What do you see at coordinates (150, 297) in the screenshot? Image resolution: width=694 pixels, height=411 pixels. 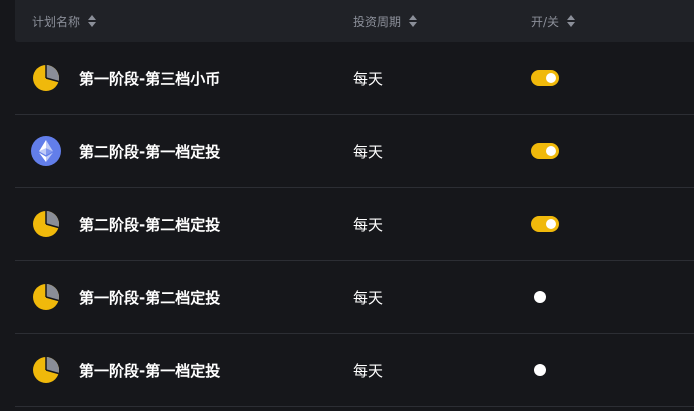 I see `plan-name: 第一阶段-第二档定投` at bounding box center [150, 297].